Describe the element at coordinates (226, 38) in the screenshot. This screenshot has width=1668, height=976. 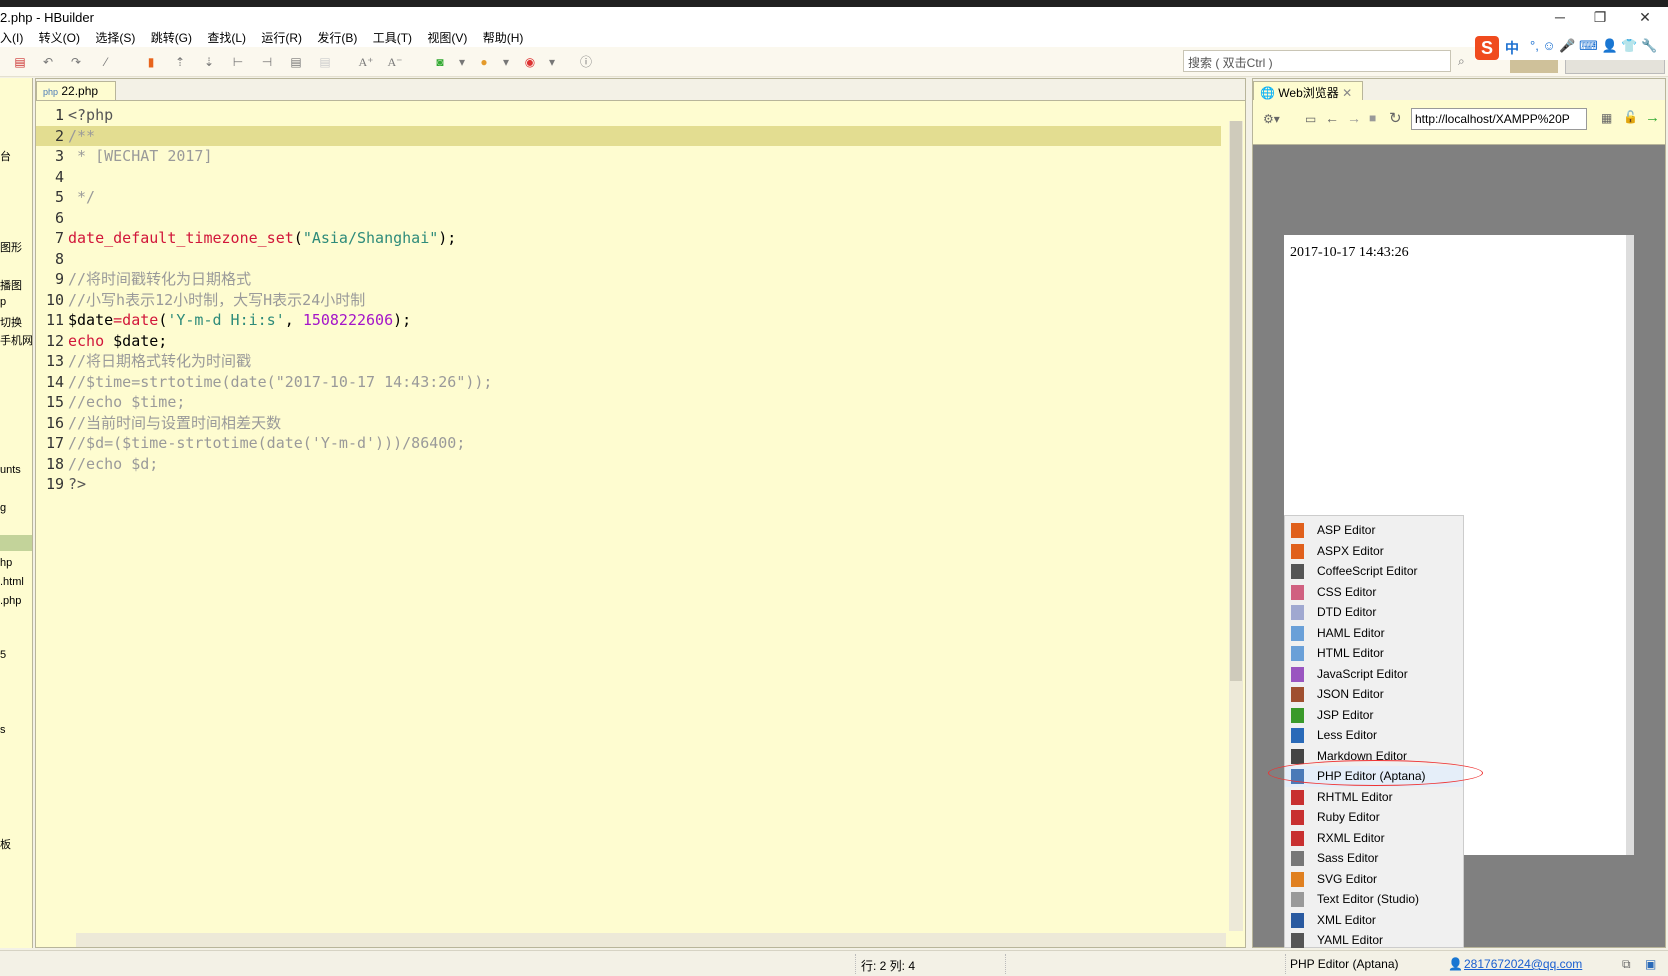
I see `menu-find: 查找(L)` at that location.